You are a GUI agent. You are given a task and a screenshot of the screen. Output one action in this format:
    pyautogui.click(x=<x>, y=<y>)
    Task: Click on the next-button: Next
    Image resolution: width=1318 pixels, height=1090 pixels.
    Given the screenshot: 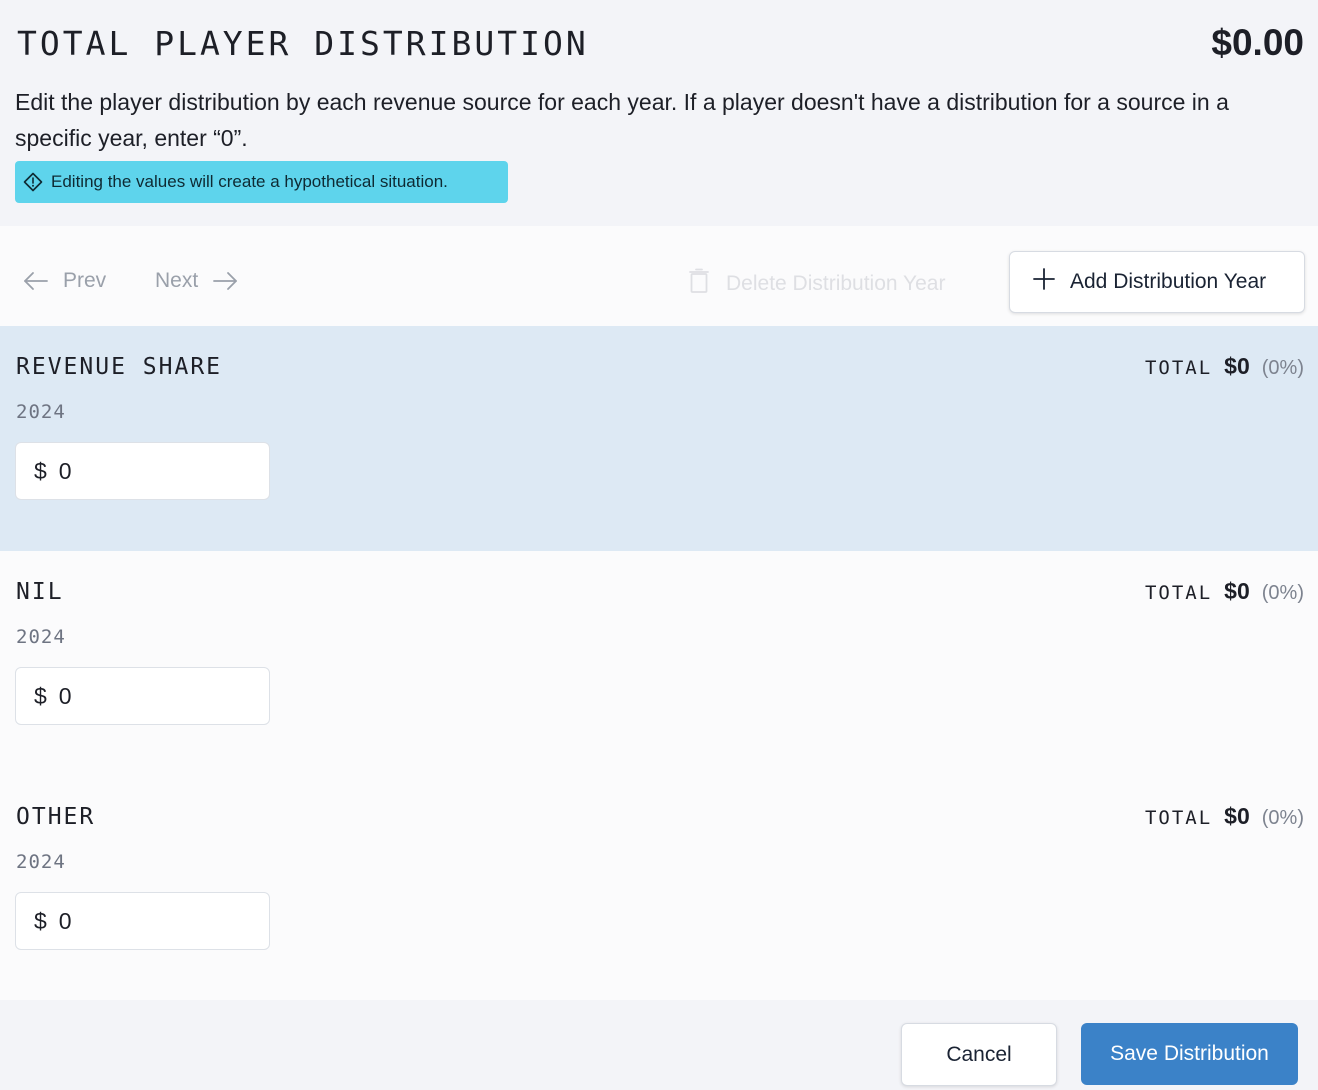 What is the action you would take?
    pyautogui.click(x=196, y=281)
    